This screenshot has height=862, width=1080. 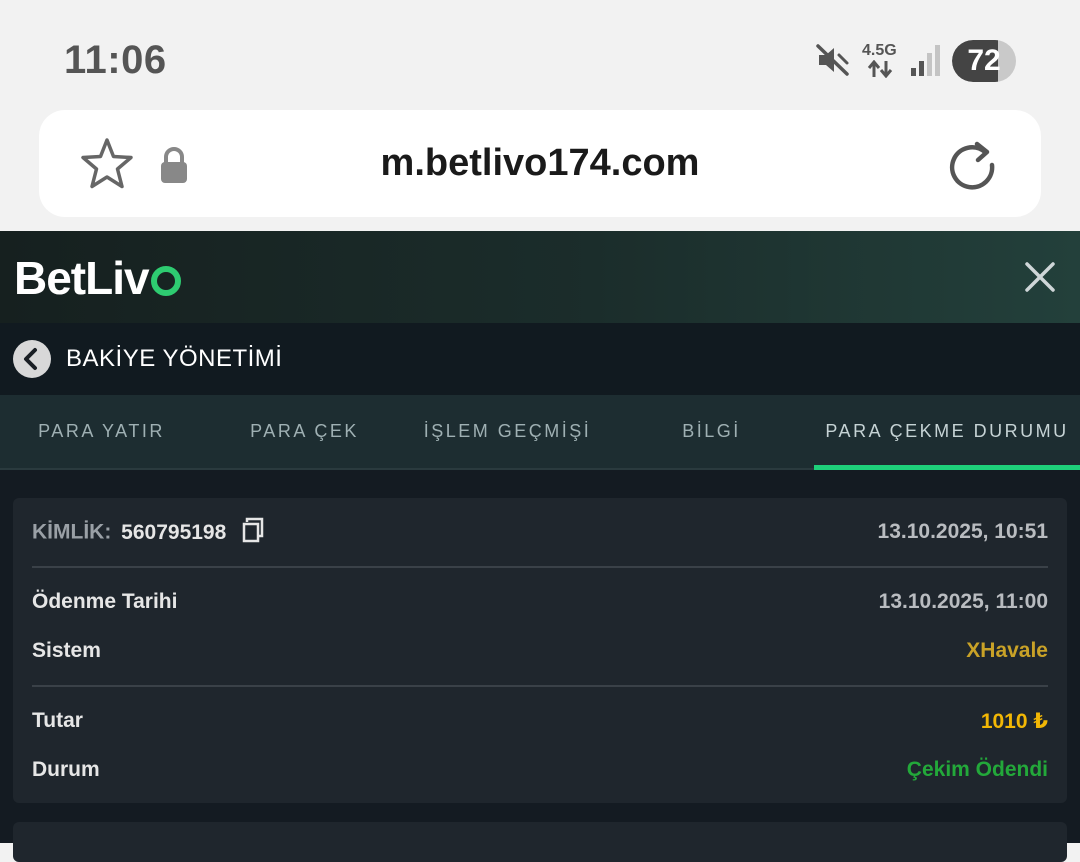 I want to click on reload-icon, so click(x=972, y=165).